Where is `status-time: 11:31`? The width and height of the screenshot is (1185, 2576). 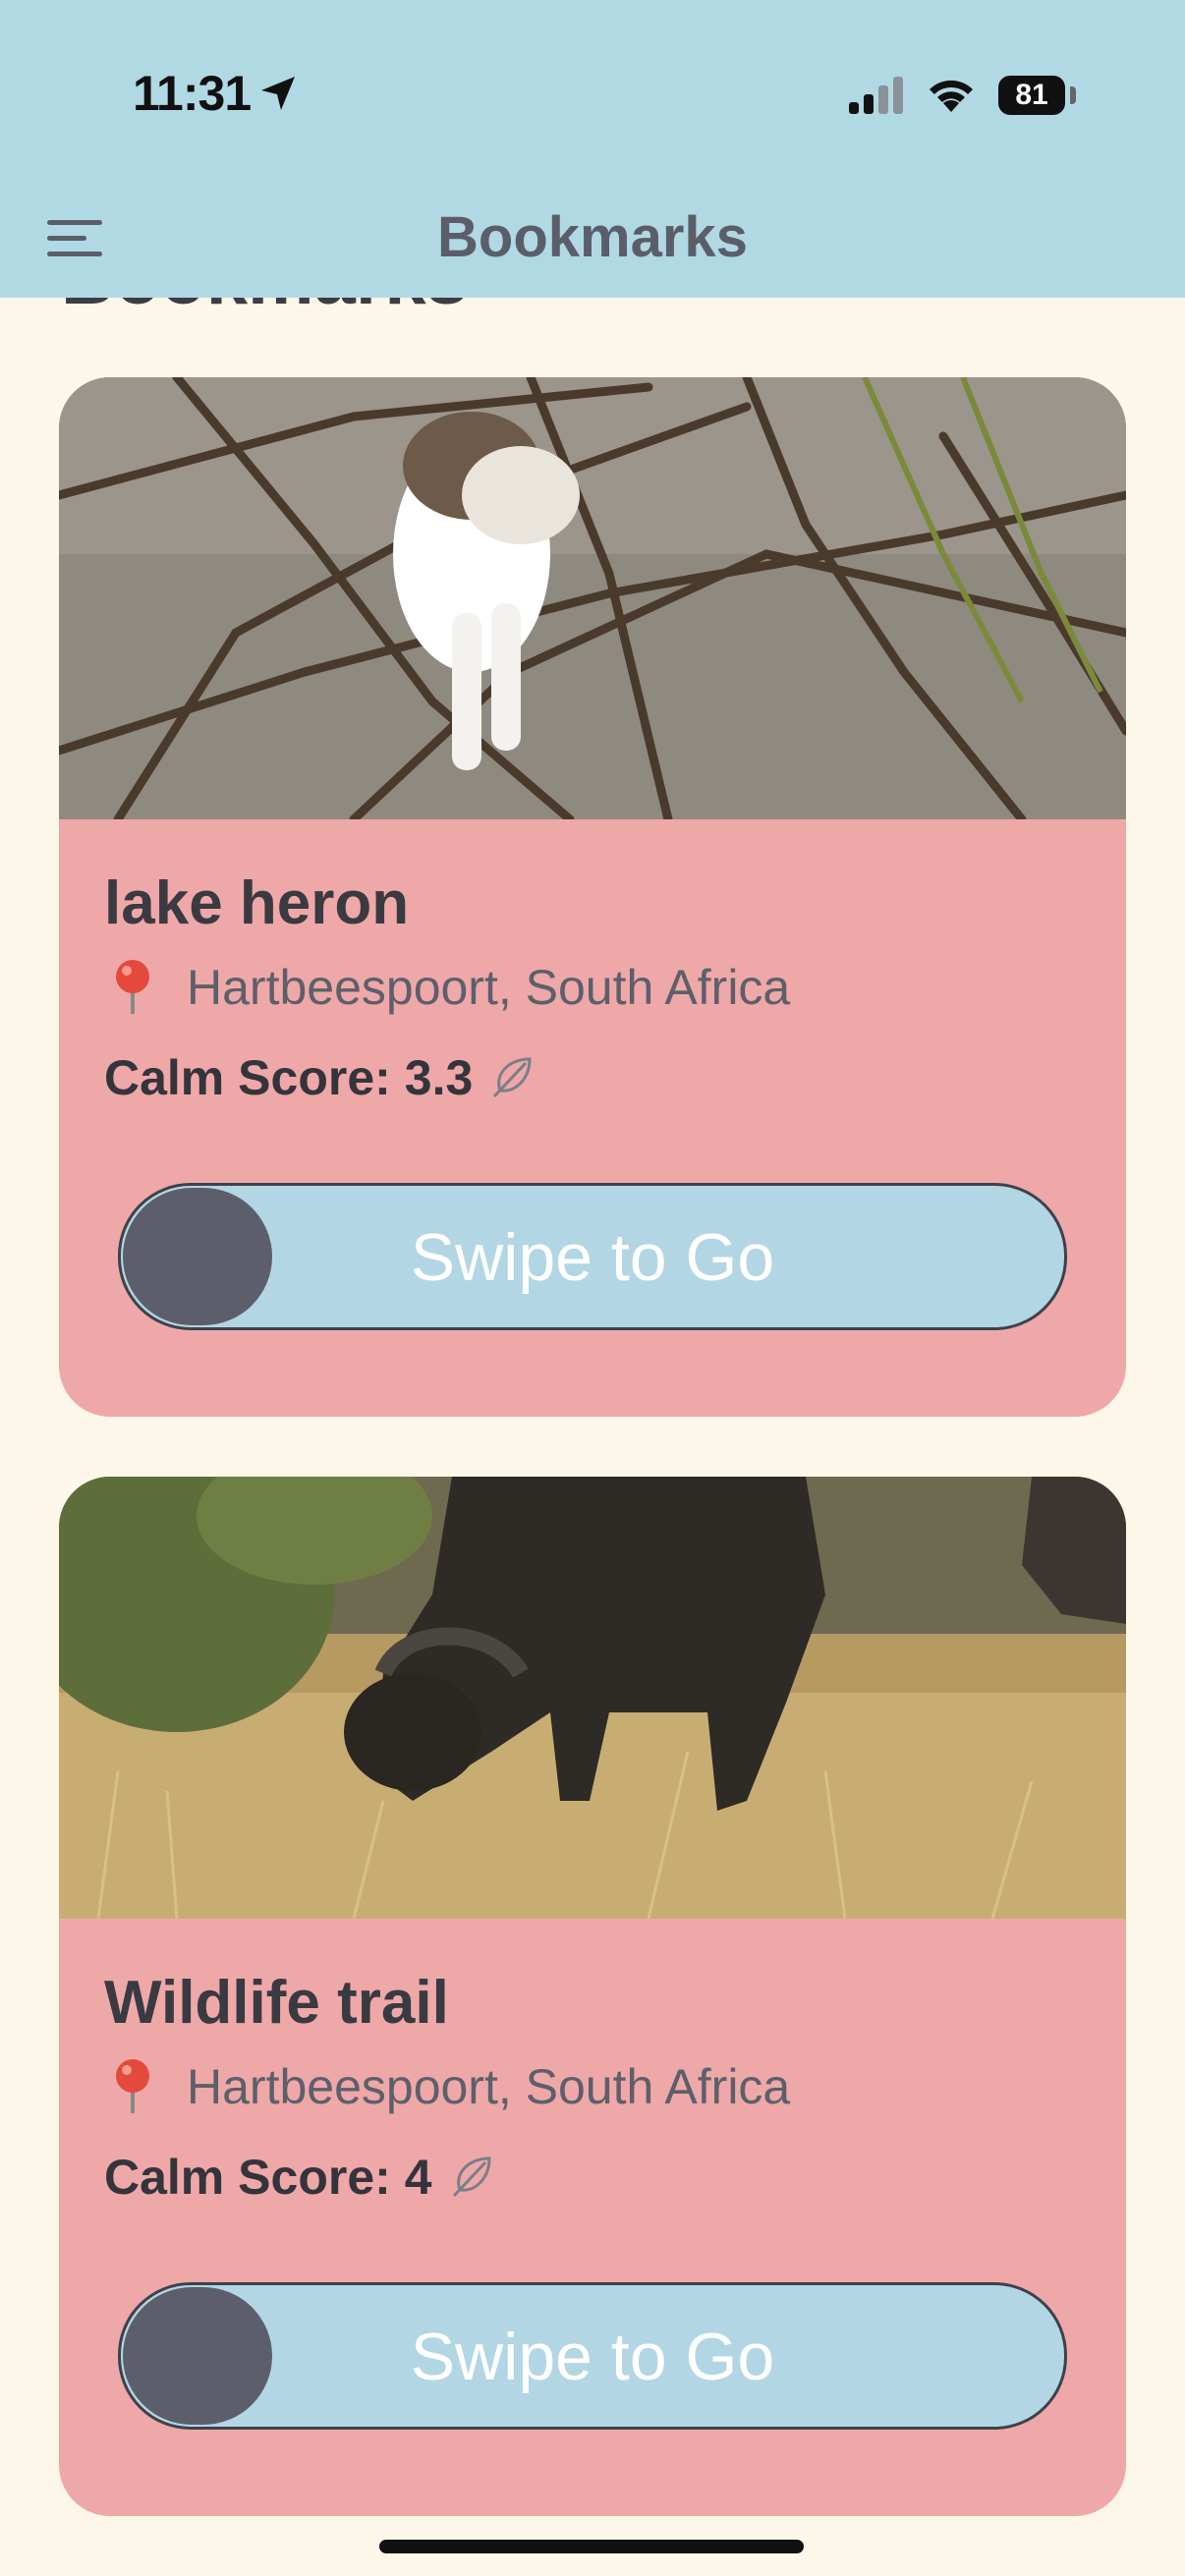
status-time: 11:31 is located at coordinates (193, 93).